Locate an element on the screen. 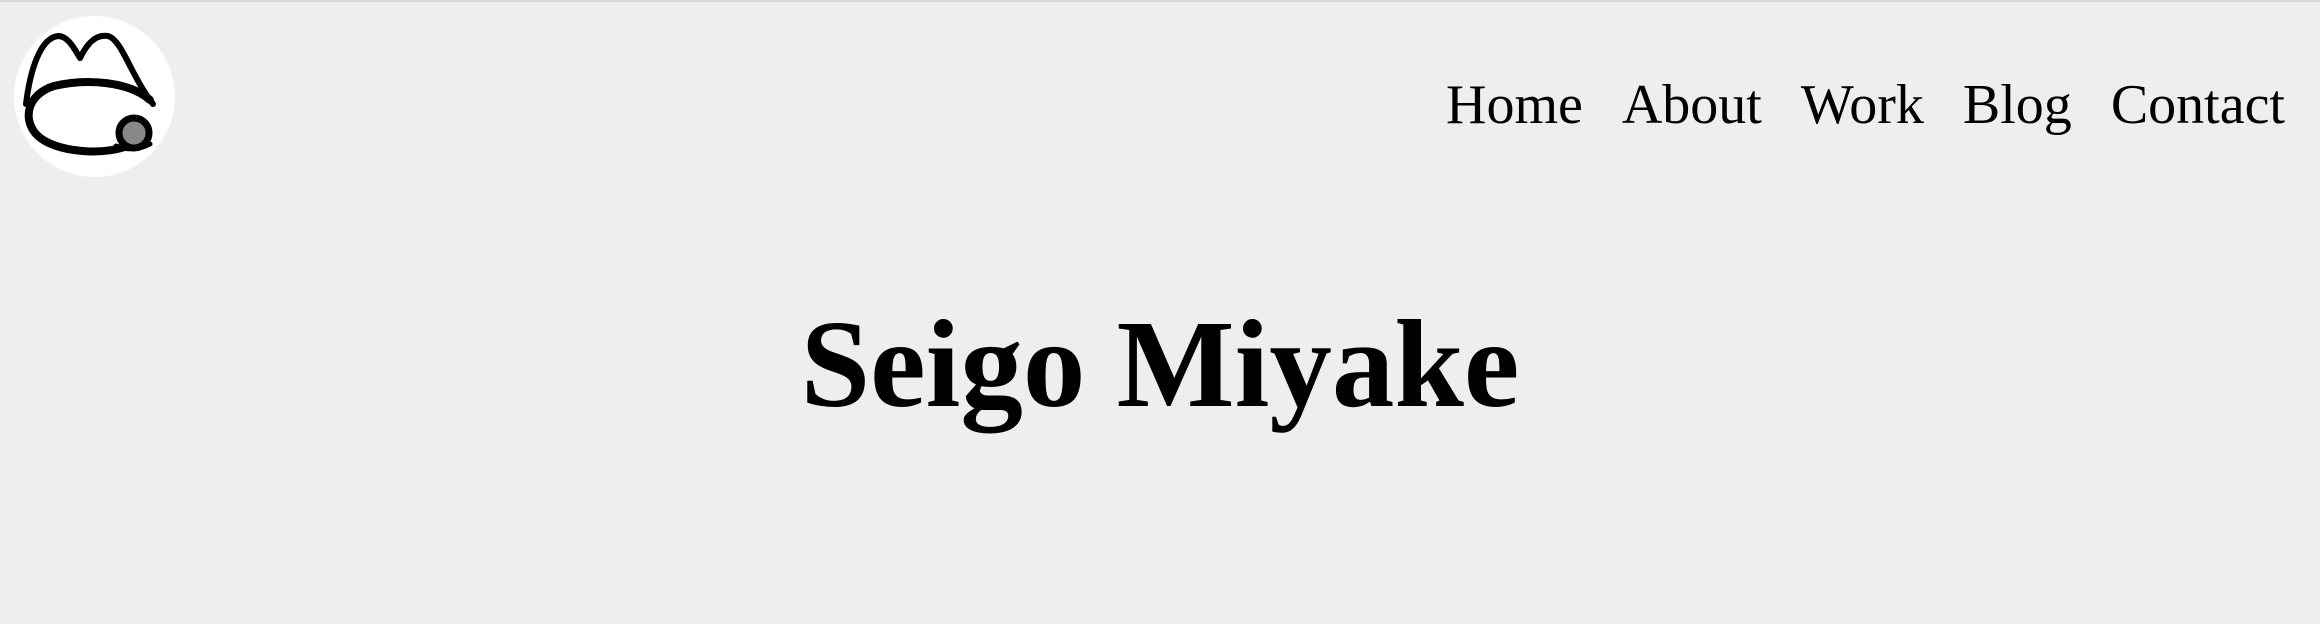 The width and height of the screenshot is (2320, 624). page-title: Seigo Miyake is located at coordinates (1160, 365).